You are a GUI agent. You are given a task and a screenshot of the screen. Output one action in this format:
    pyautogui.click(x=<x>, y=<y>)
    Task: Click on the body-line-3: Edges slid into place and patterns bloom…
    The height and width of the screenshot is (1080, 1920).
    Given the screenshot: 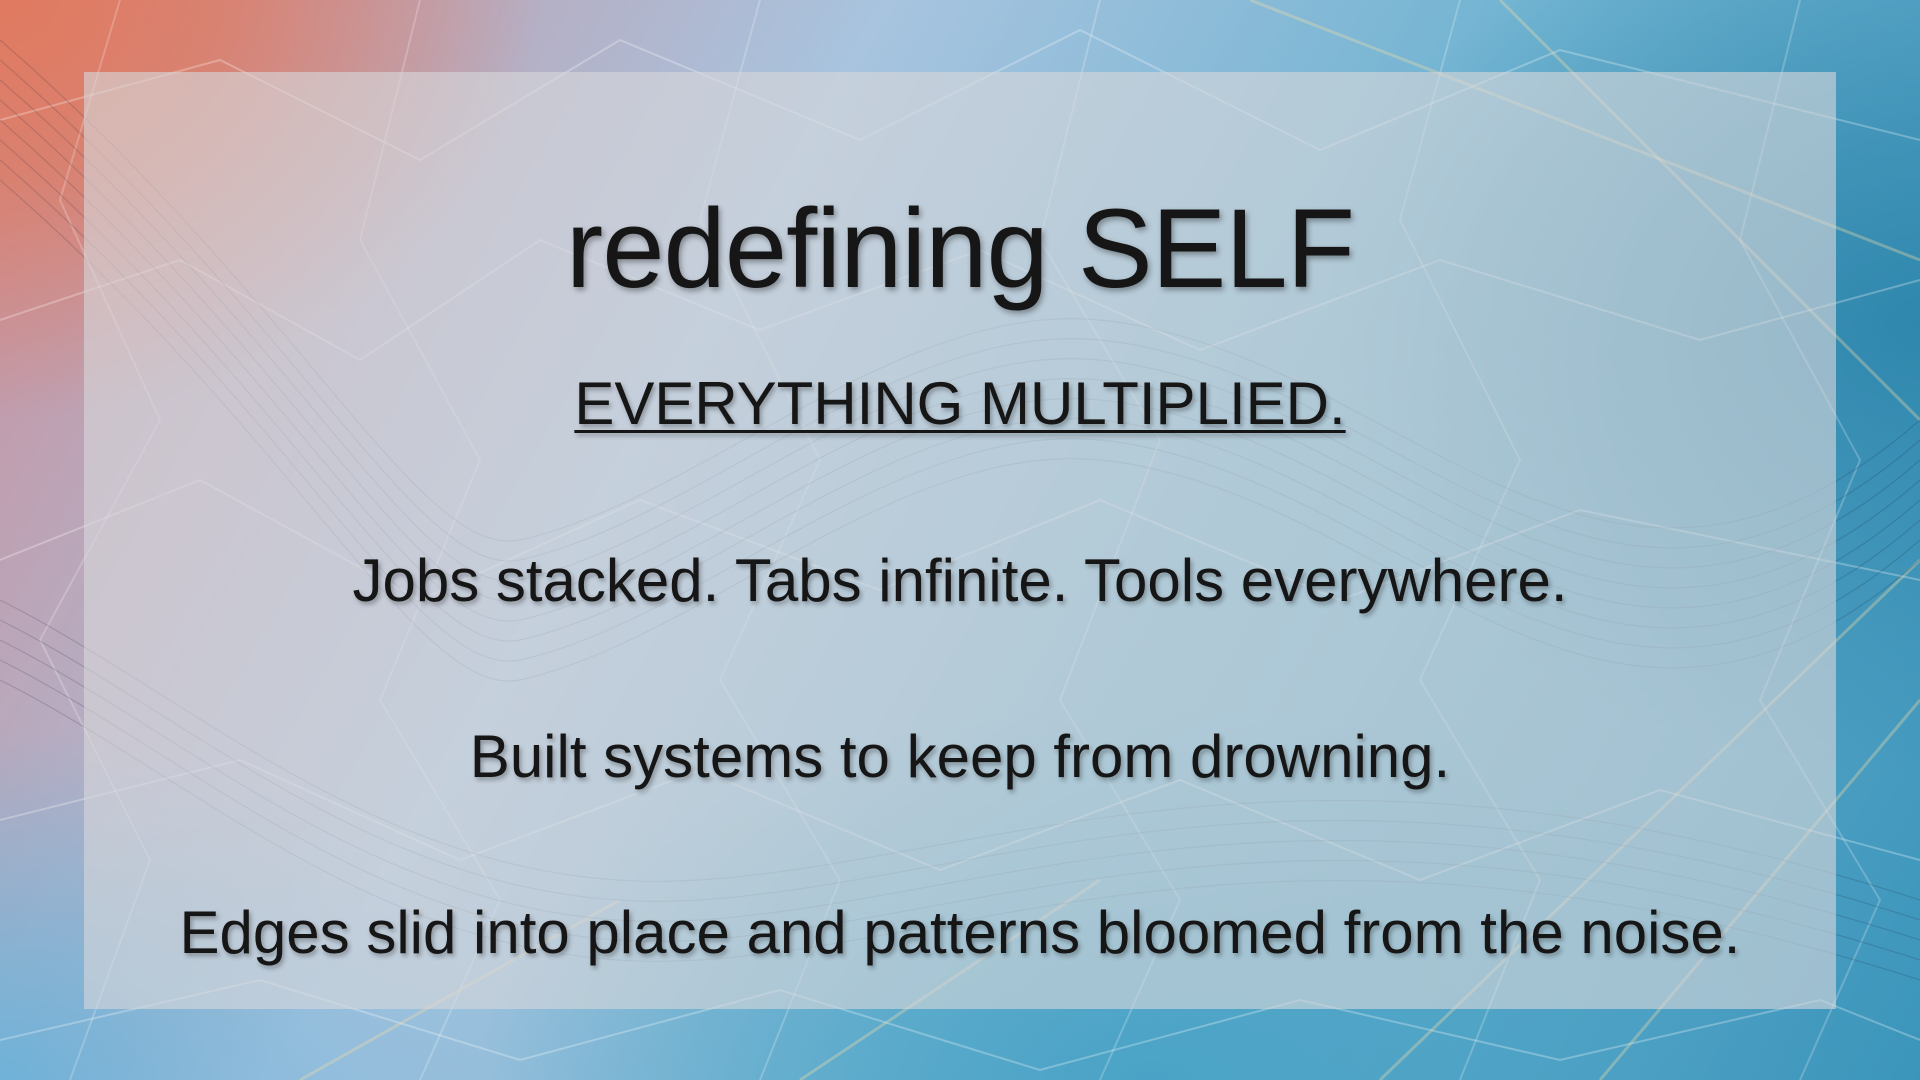 What is the action you would take?
    pyautogui.click(x=960, y=932)
    